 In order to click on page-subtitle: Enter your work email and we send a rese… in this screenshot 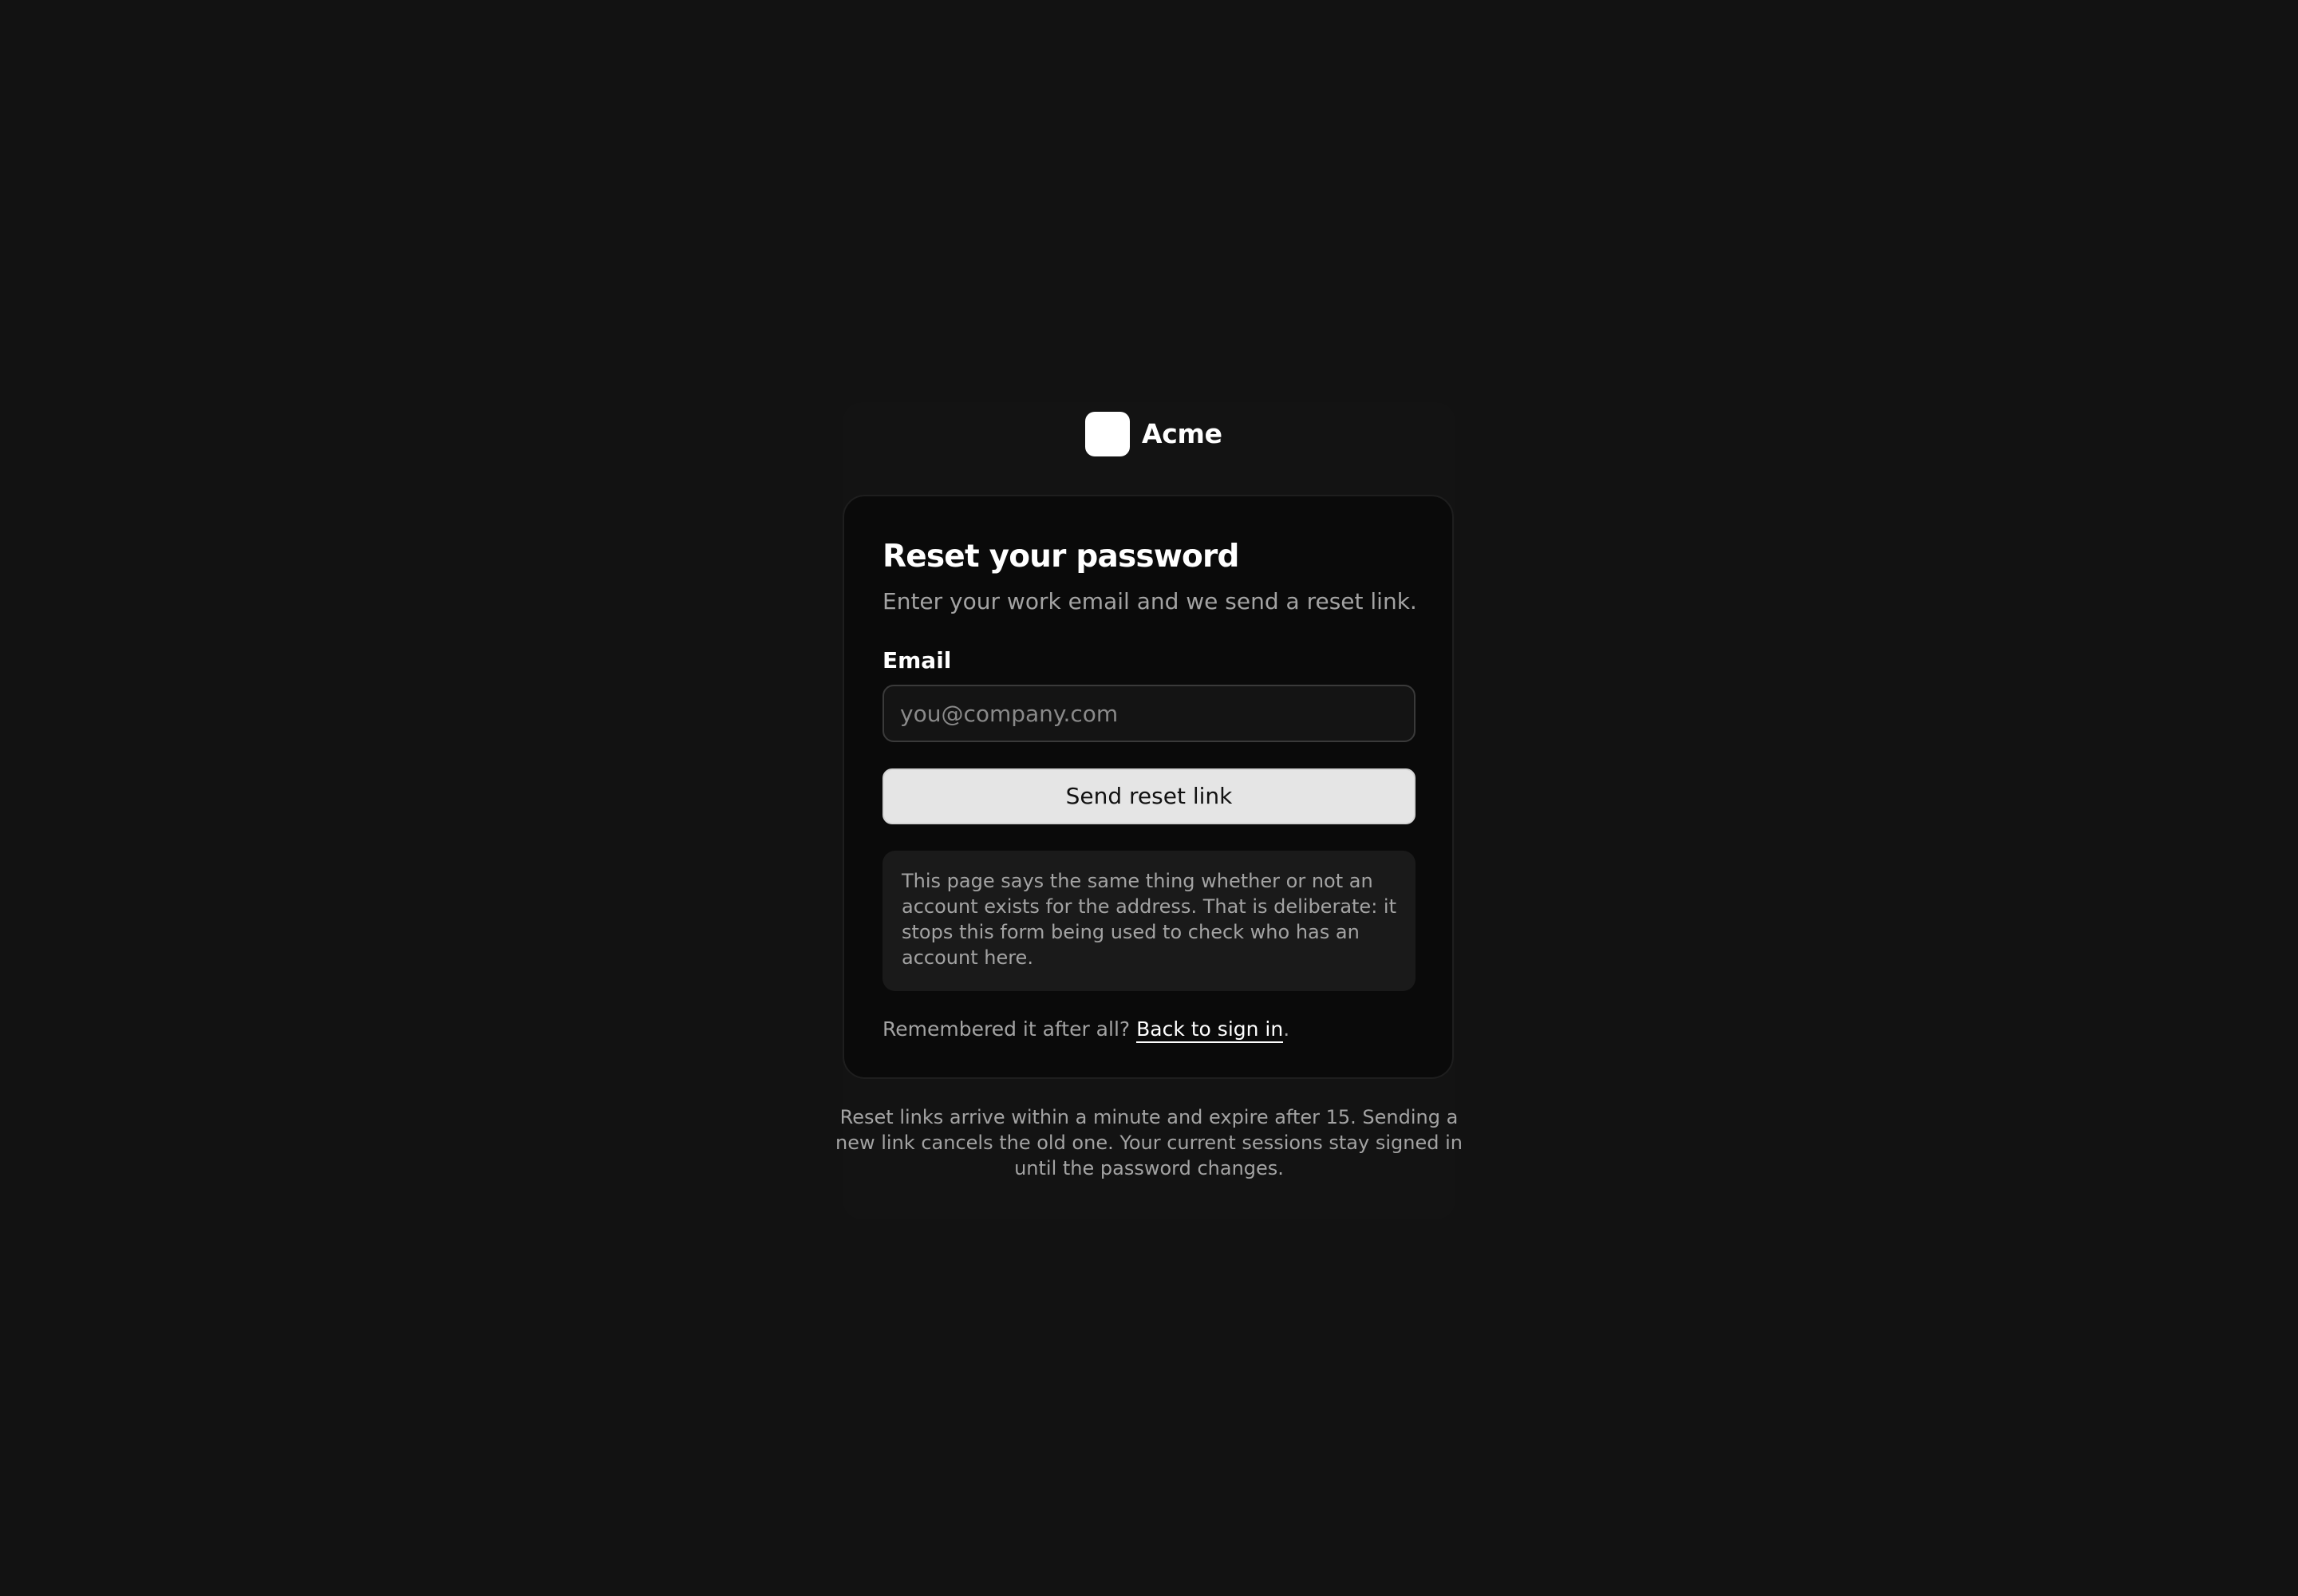, I will do `click(1150, 601)`.